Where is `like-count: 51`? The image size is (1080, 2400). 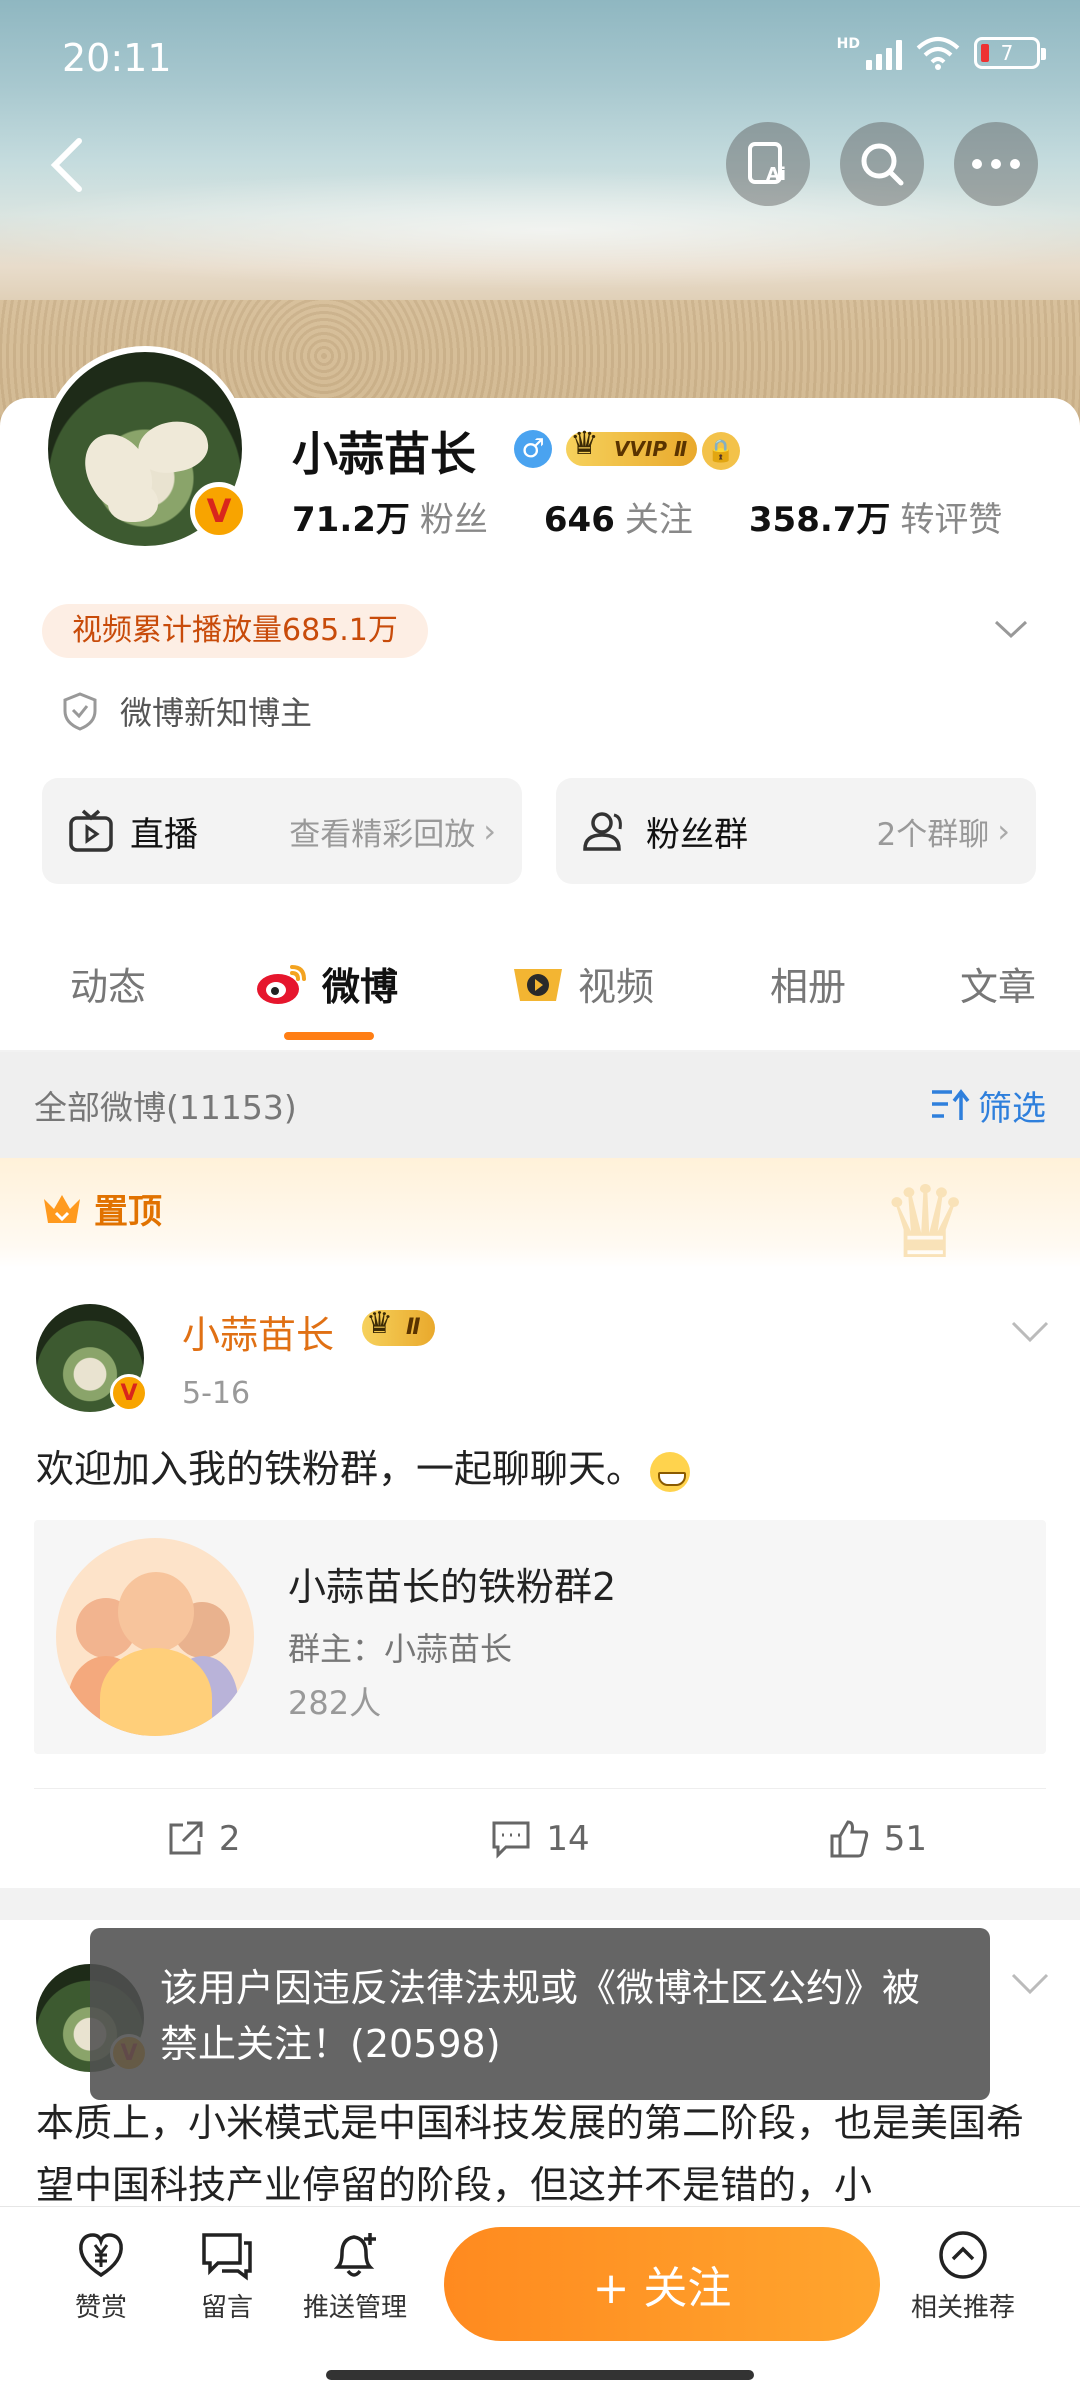 like-count: 51 is located at coordinates (905, 1838).